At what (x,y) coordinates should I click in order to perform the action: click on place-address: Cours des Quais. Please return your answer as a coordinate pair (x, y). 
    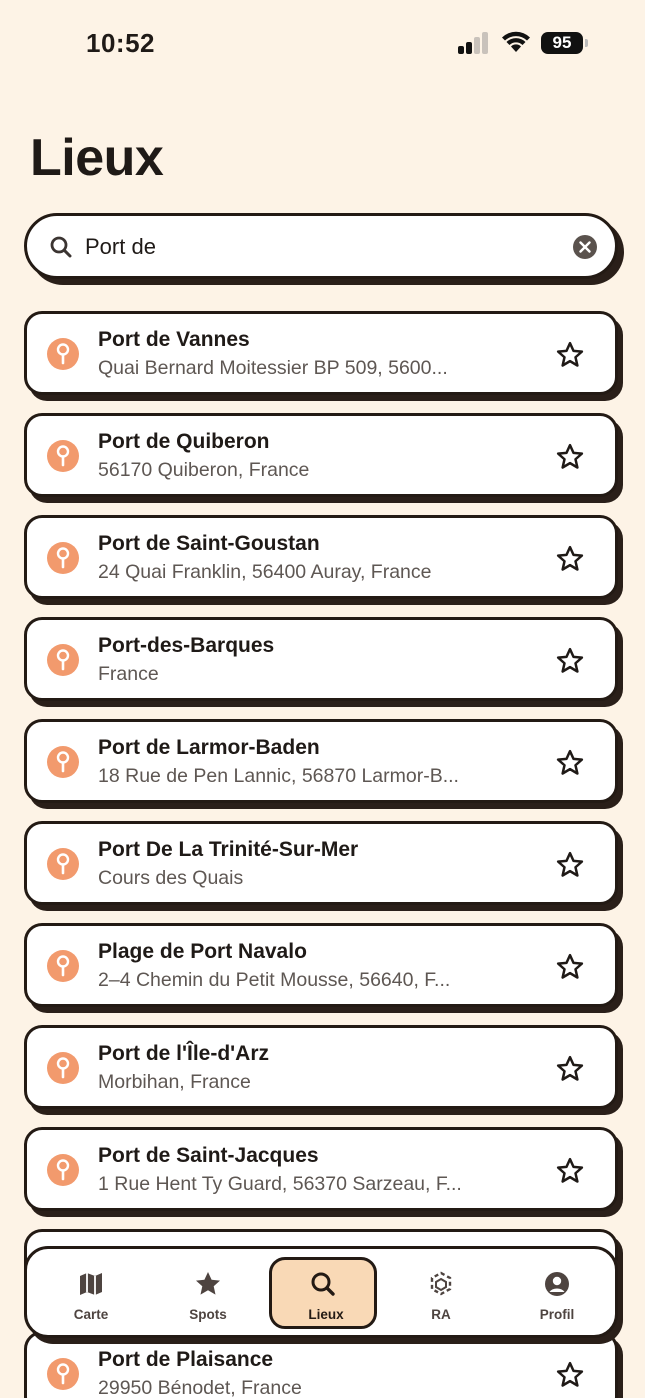
    Looking at the image, I should click on (171, 878).